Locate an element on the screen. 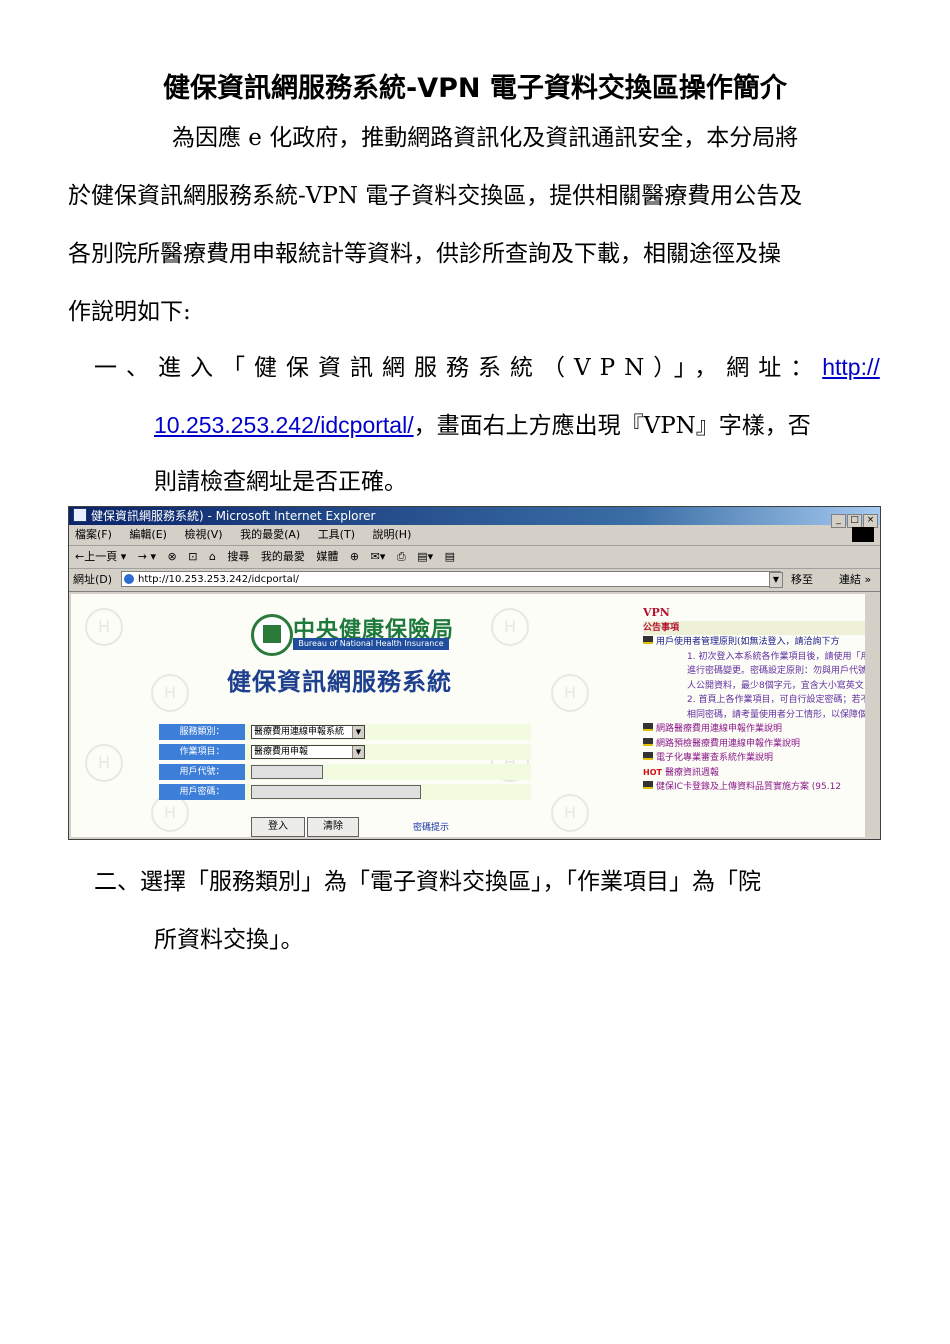  ie-icon is located at coordinates (80, 515).